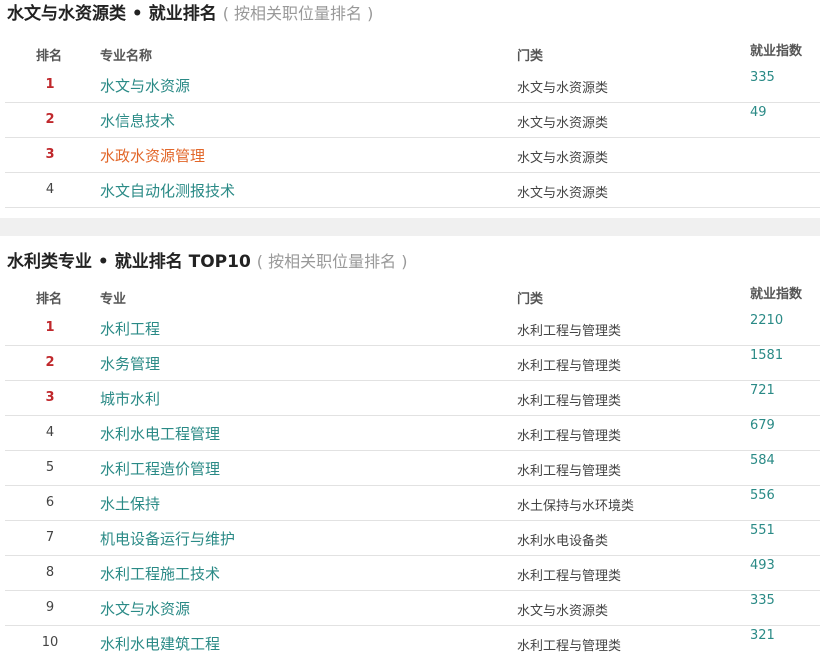  Describe the element at coordinates (776, 51) in the screenshot. I see `section1-header-index: 就业指数` at that location.